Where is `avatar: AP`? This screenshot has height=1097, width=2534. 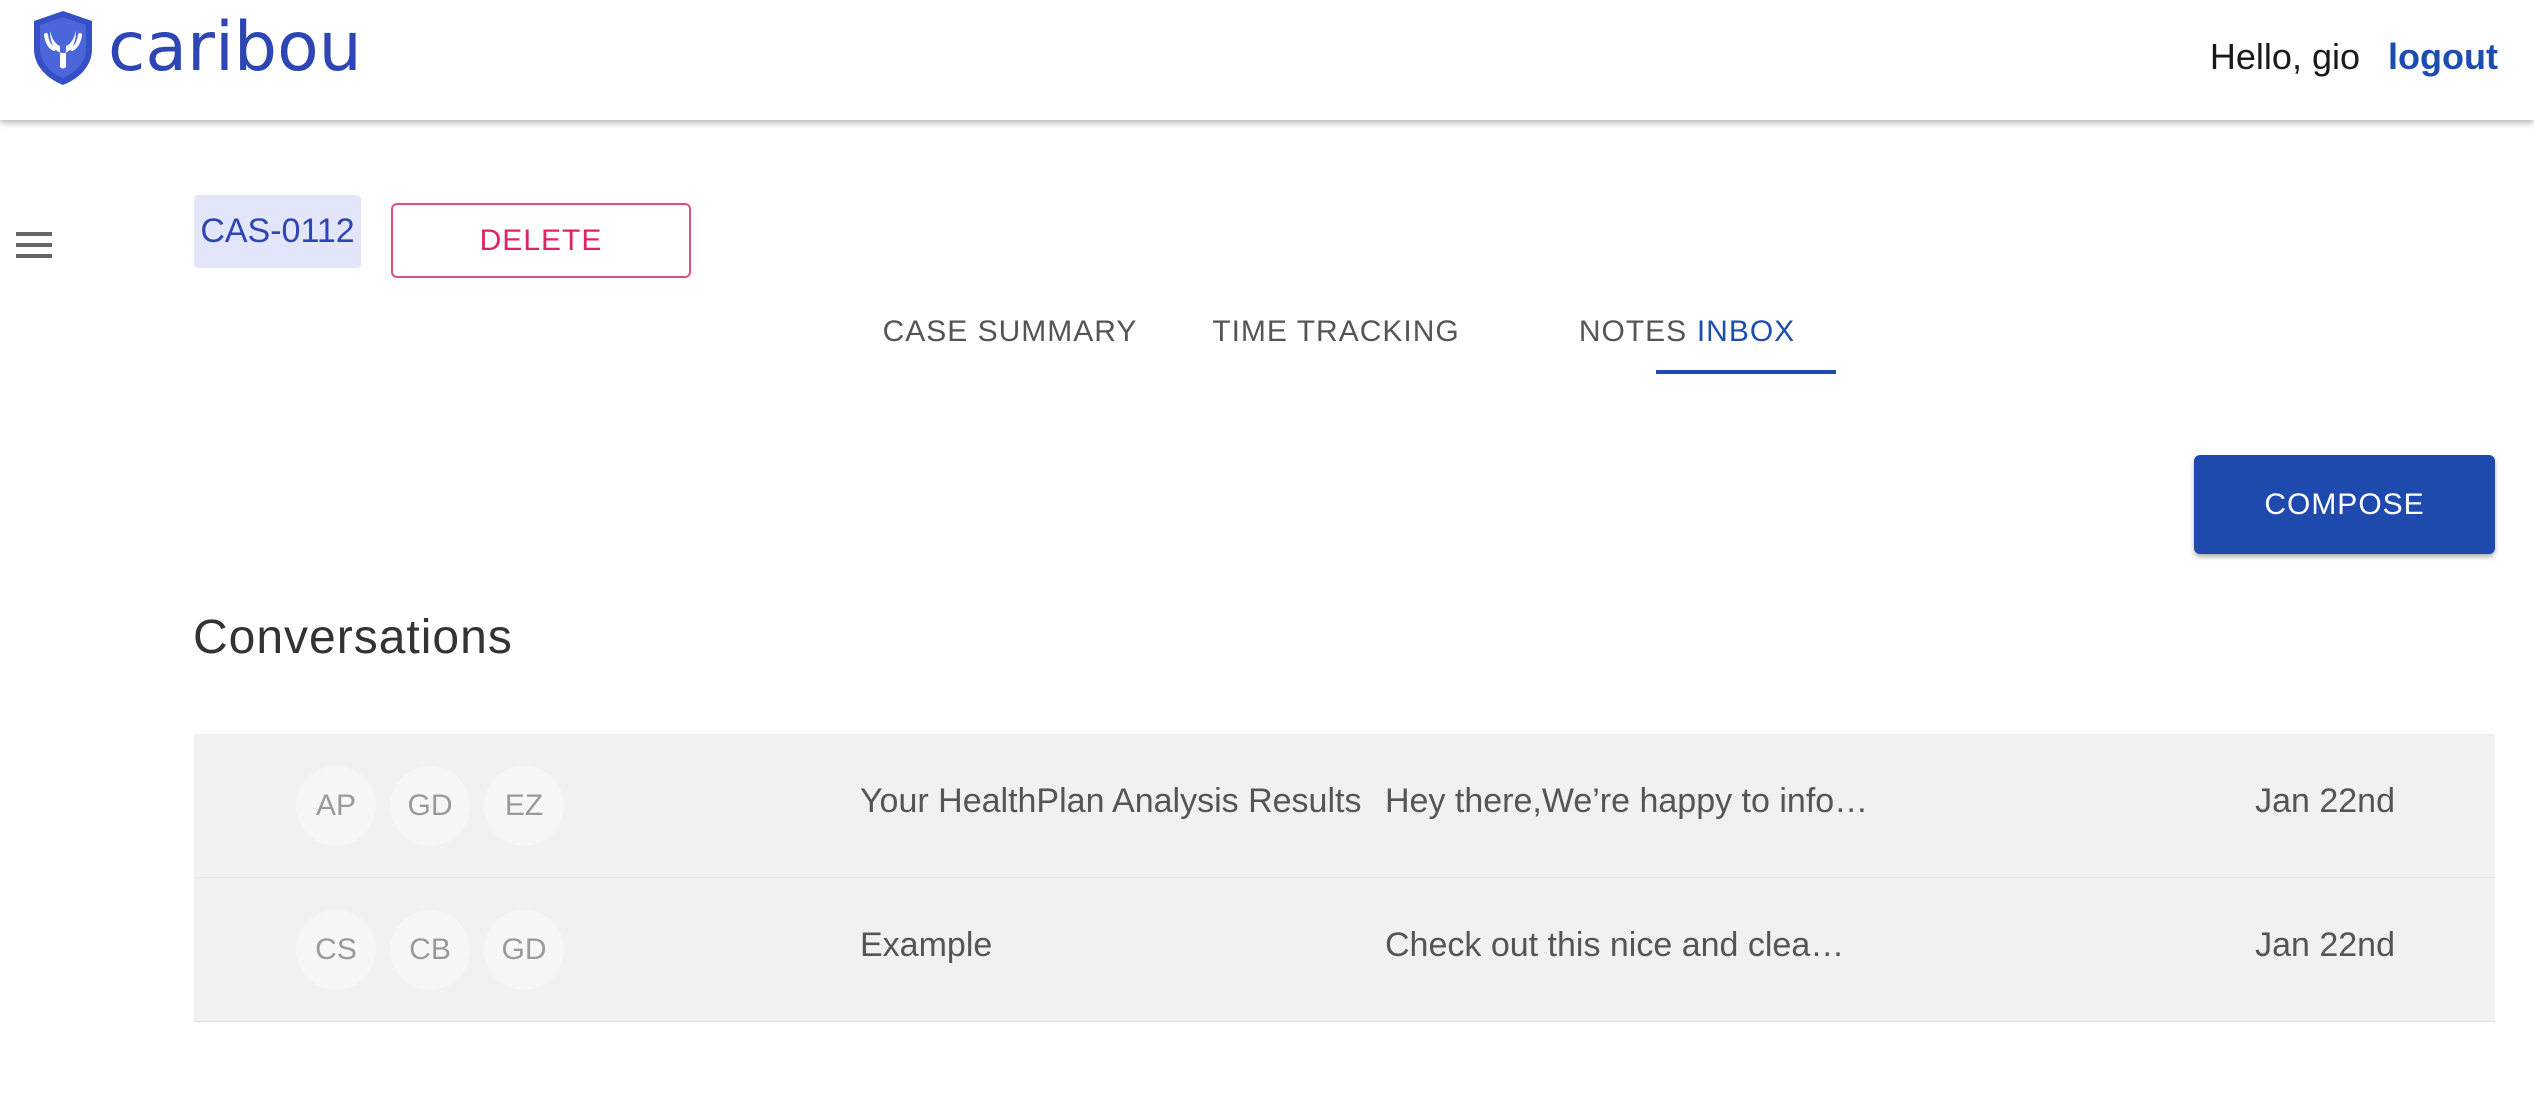 avatar: AP is located at coordinates (336, 806).